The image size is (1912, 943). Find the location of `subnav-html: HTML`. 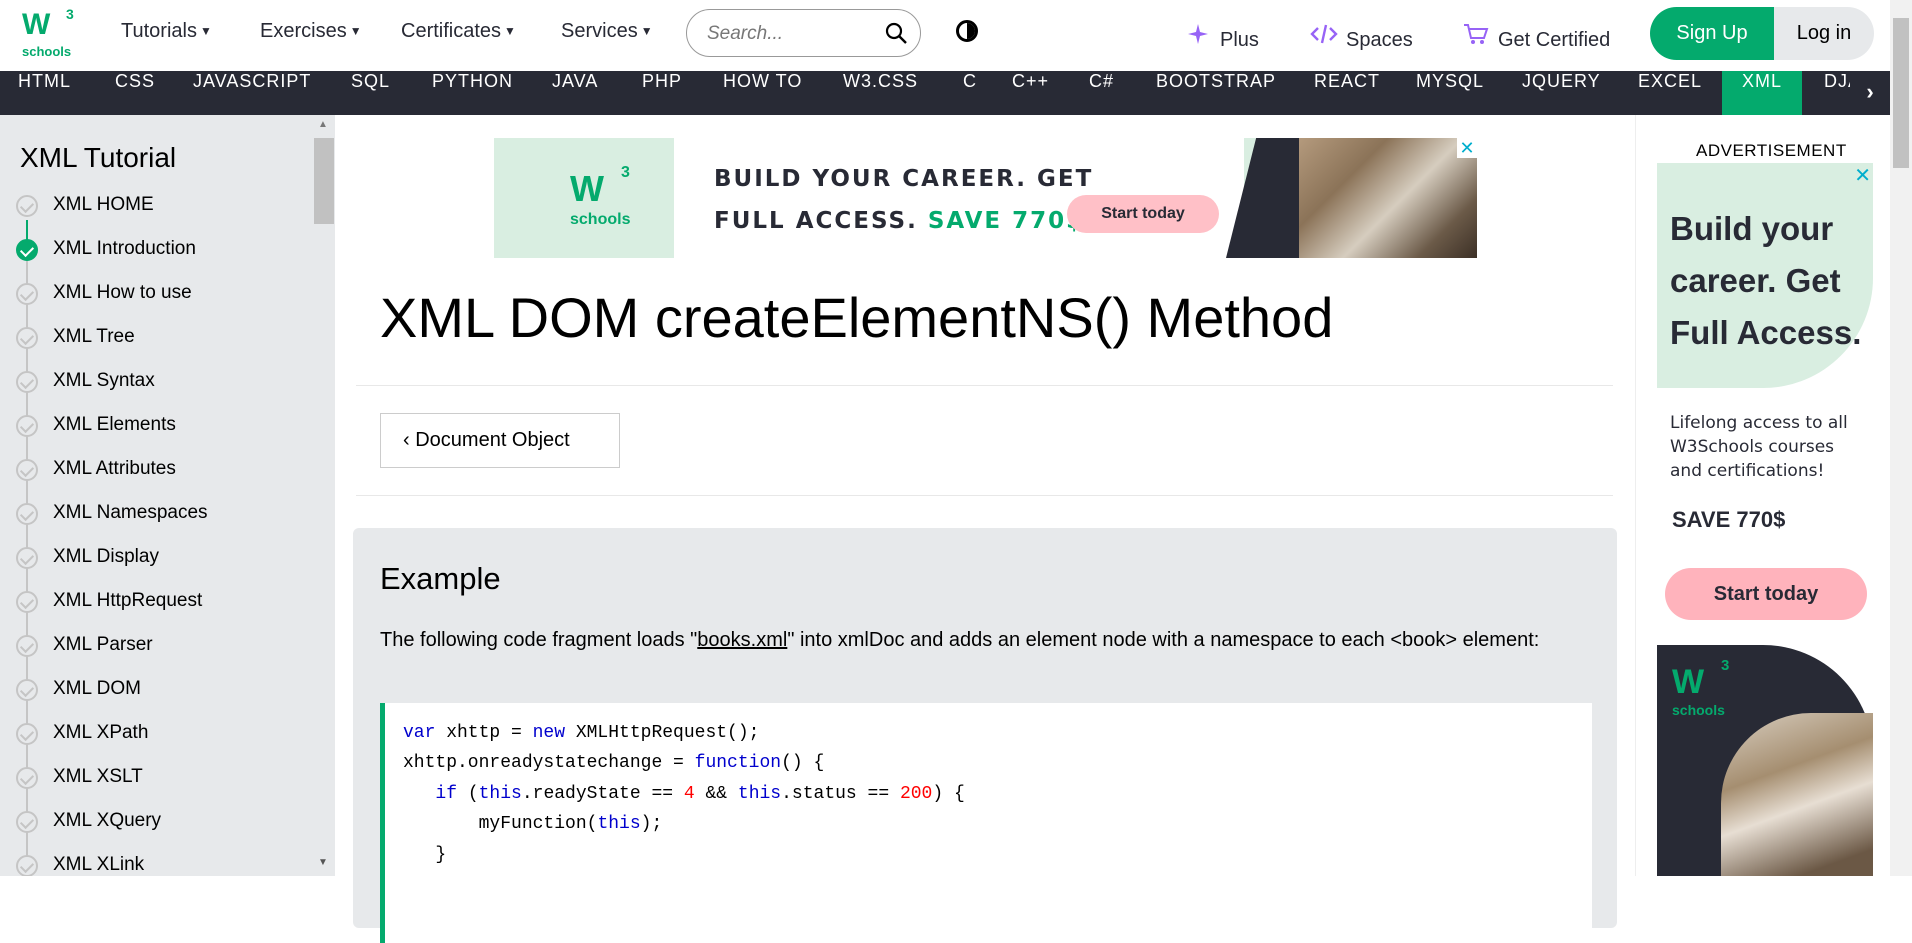

subnav-html: HTML is located at coordinates (44, 93).